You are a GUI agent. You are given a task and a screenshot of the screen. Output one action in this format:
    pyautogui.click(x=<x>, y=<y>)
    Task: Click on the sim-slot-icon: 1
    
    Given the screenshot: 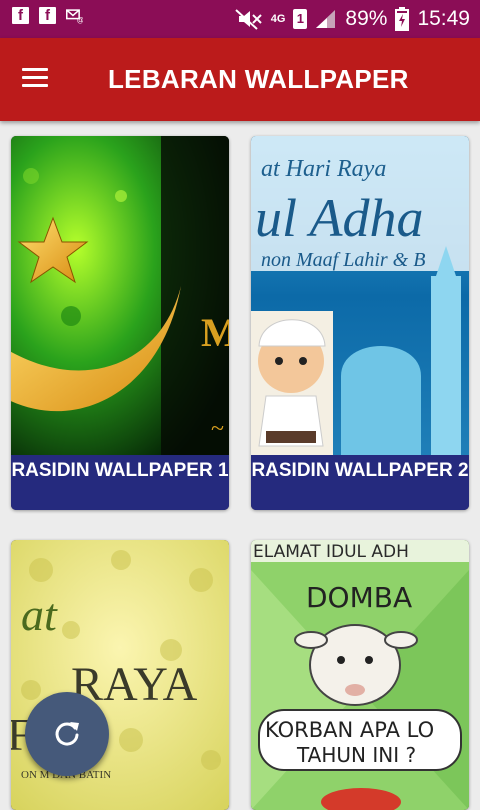 What is the action you would take?
    pyautogui.click(x=300, y=19)
    